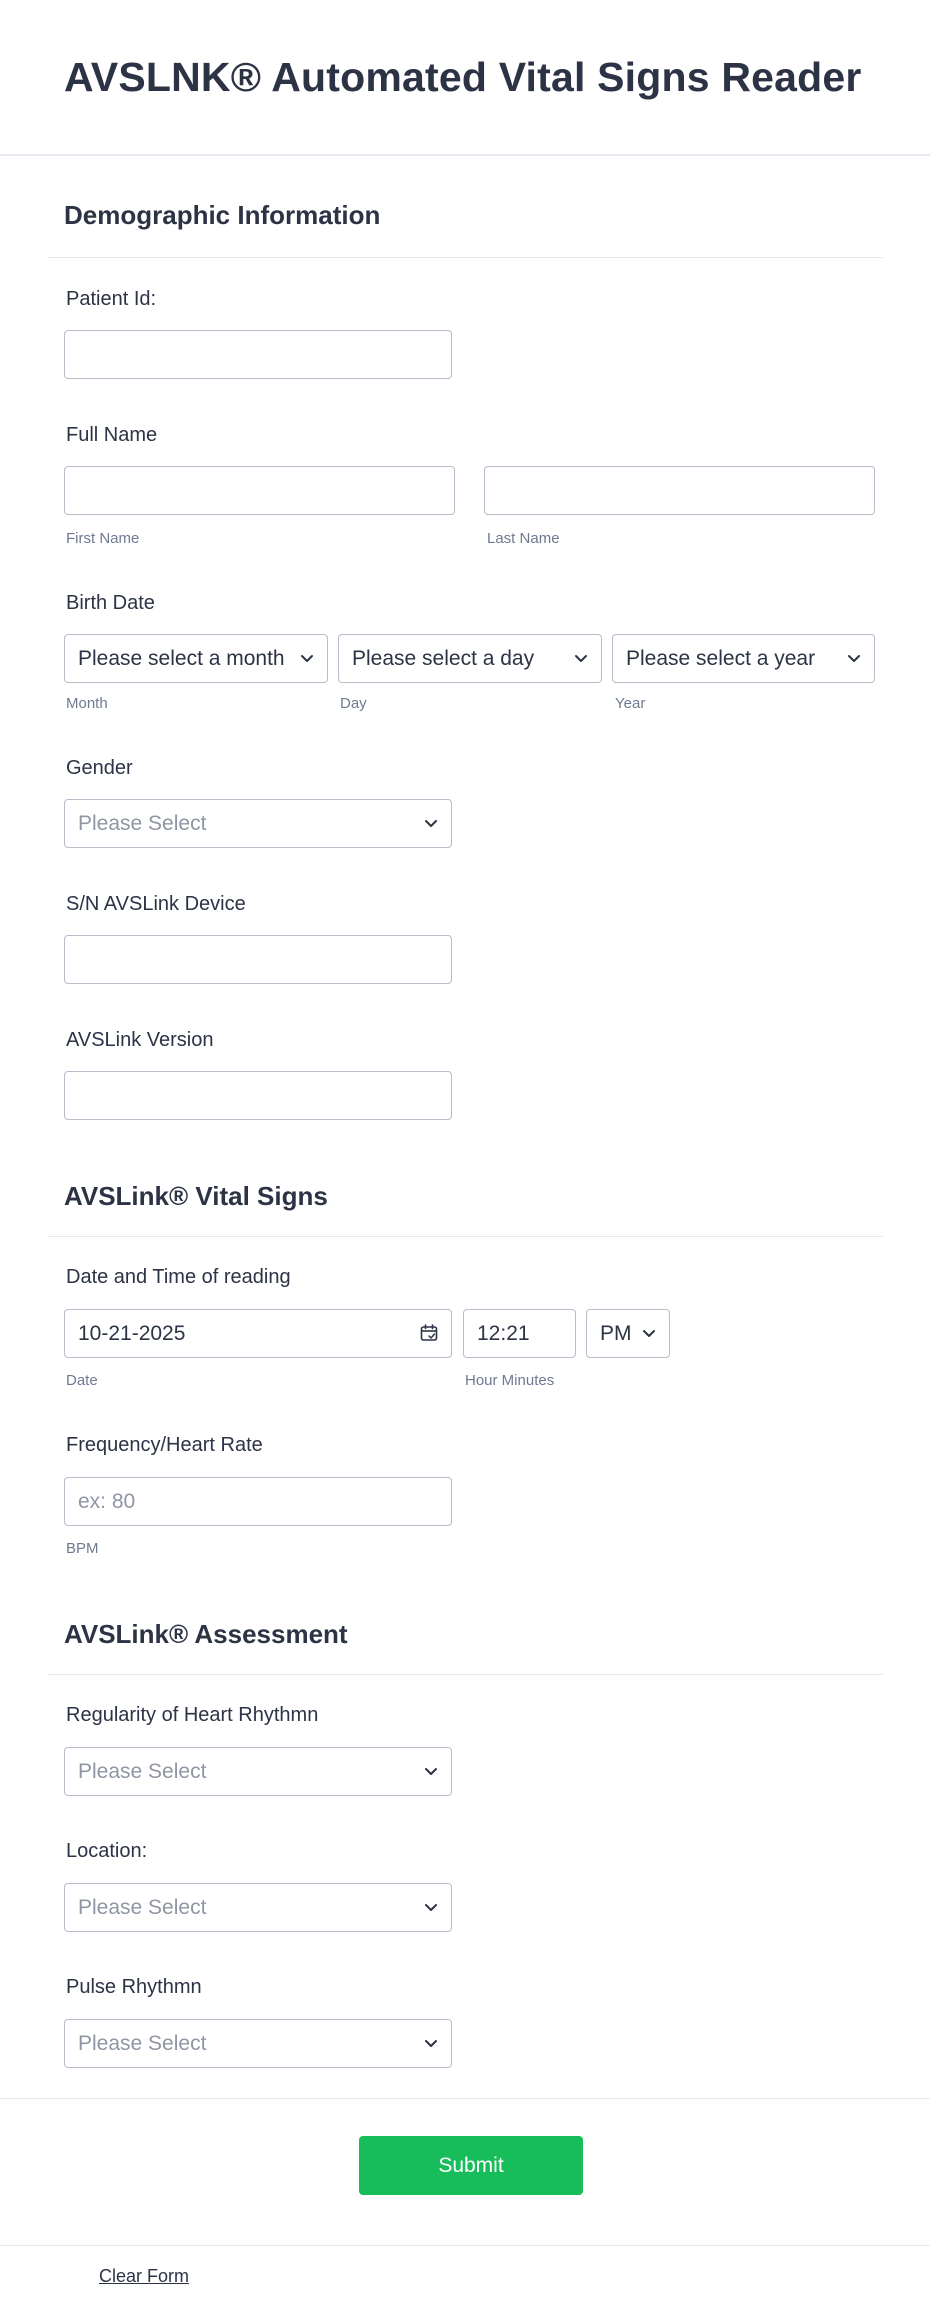 Image resolution: width=930 pixels, height=2319 pixels. Describe the element at coordinates (679, 490) in the screenshot. I see `last-name-input` at that location.